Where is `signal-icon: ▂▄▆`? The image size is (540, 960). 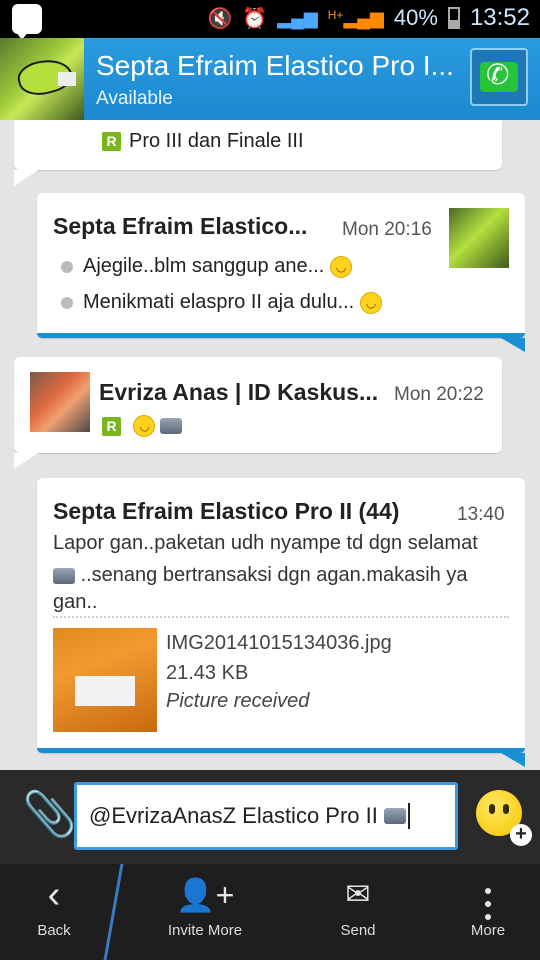
signal-icon: ▂▄▆ is located at coordinates (297, 17).